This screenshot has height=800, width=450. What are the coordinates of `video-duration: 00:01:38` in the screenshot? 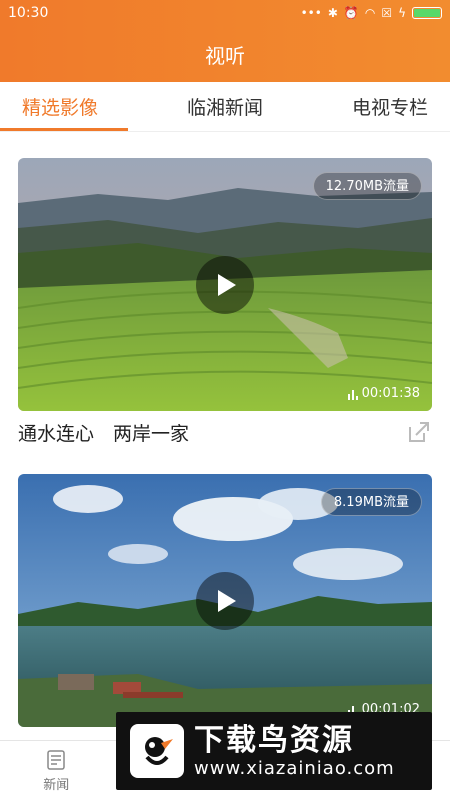 It's located at (383, 393).